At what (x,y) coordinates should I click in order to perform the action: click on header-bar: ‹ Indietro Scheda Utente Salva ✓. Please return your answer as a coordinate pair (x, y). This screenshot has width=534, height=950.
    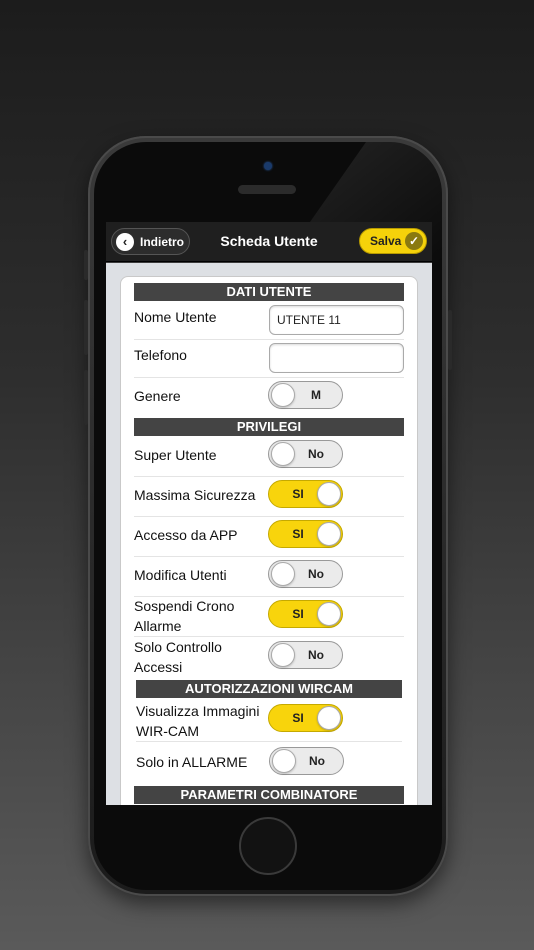
    Looking at the image, I should click on (269, 242).